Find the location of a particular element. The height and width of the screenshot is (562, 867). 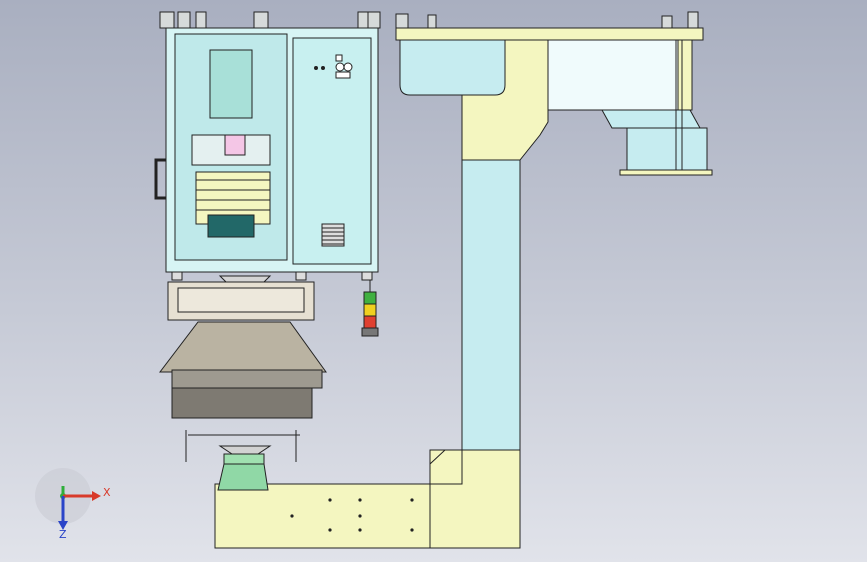

column-upright is located at coordinates (491, 305).